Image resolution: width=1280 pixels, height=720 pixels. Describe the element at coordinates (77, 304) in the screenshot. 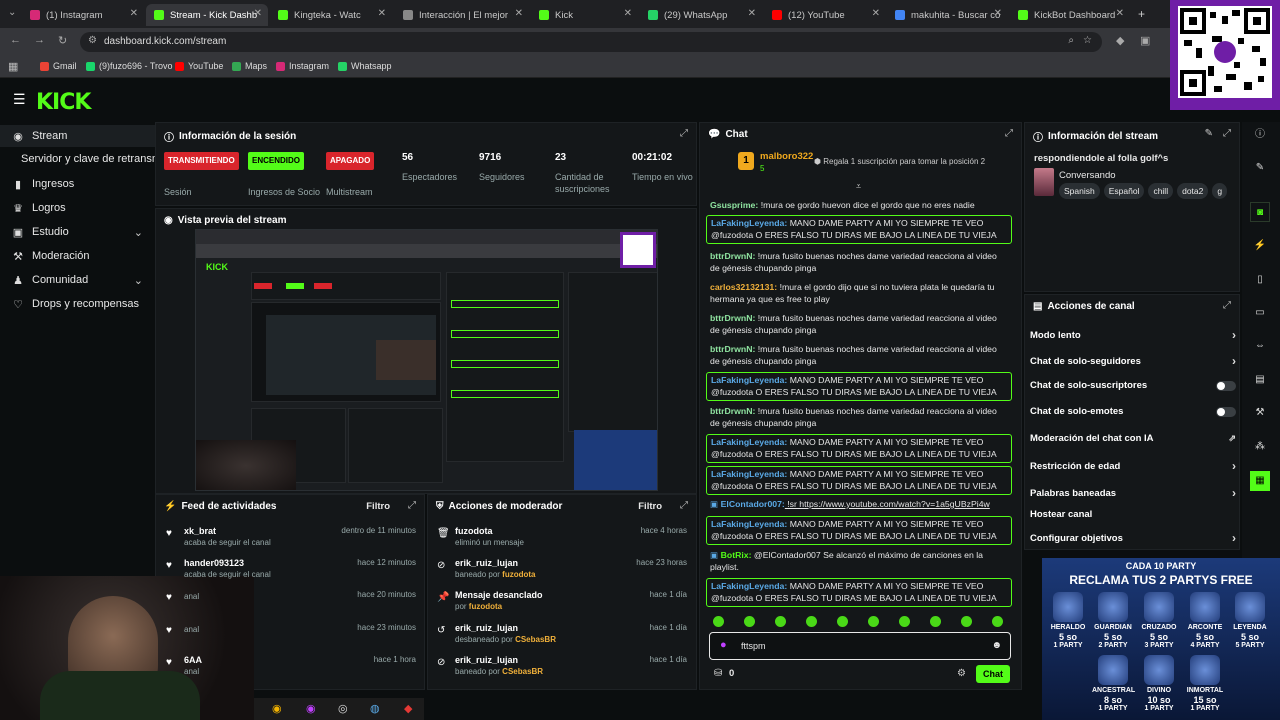

I see `sidebar-item: ♡ Drops y recompensas` at that location.